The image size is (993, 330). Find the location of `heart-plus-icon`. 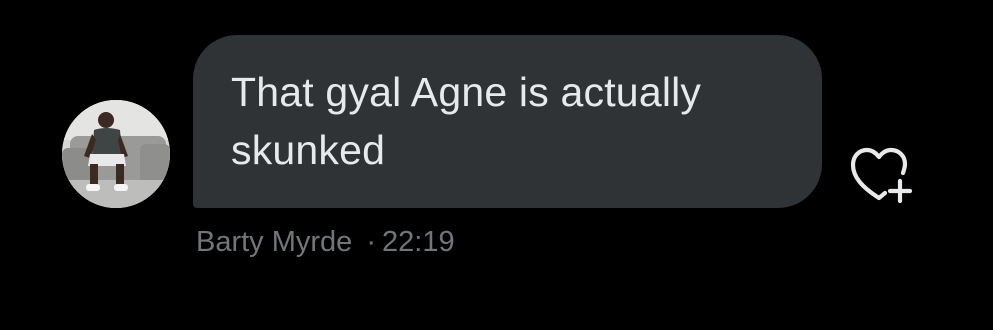

heart-plus-icon is located at coordinates (881, 175).